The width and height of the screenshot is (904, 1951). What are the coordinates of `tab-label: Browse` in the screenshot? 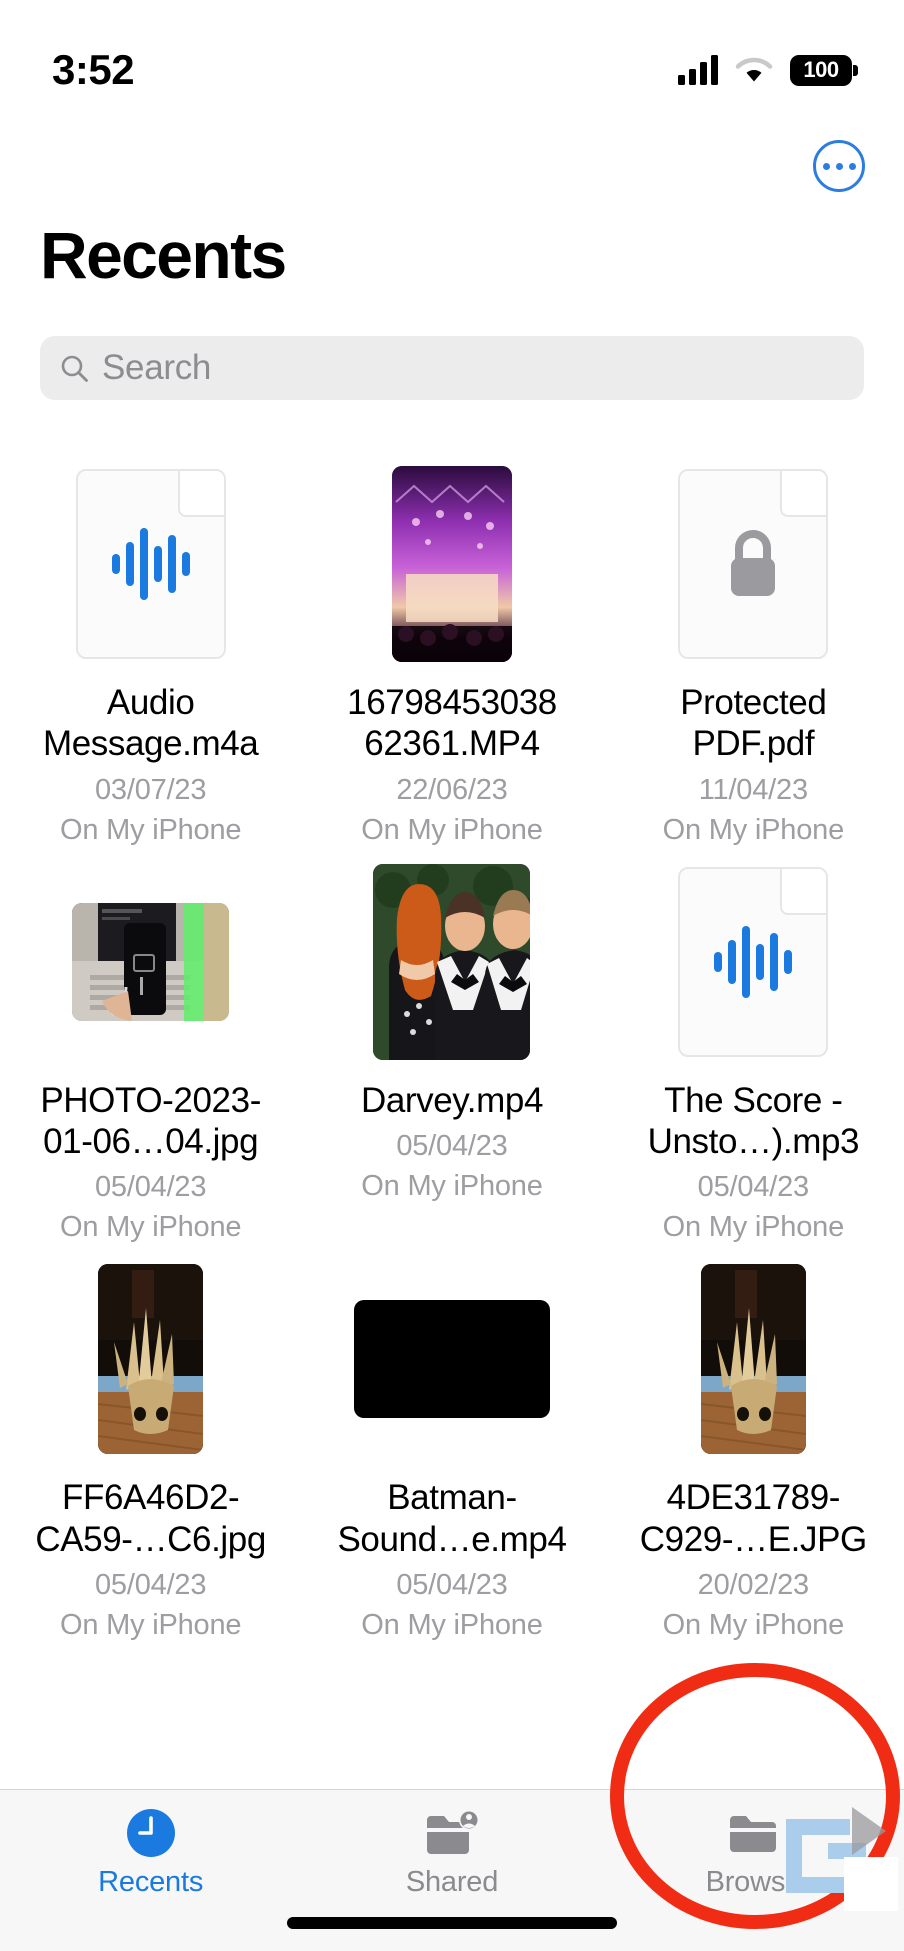 It's located at (753, 1882).